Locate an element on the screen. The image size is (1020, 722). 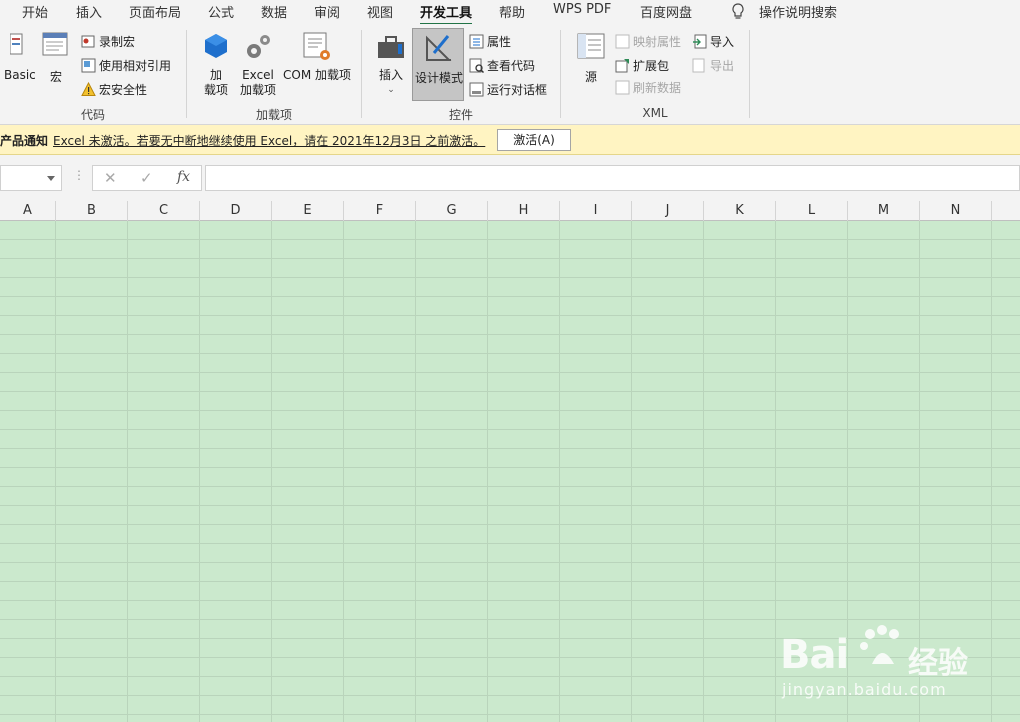
expansion-packs-icon is located at coordinates (622, 65).